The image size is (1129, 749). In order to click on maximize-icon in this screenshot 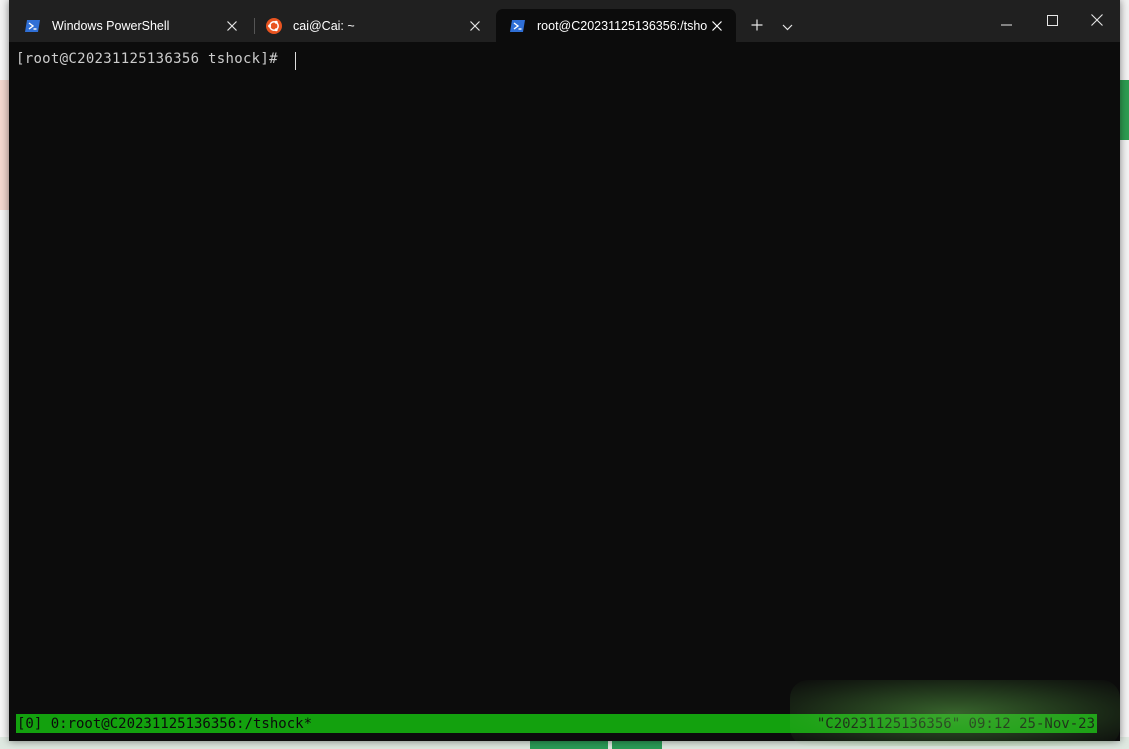, I will do `click(1052, 20)`.